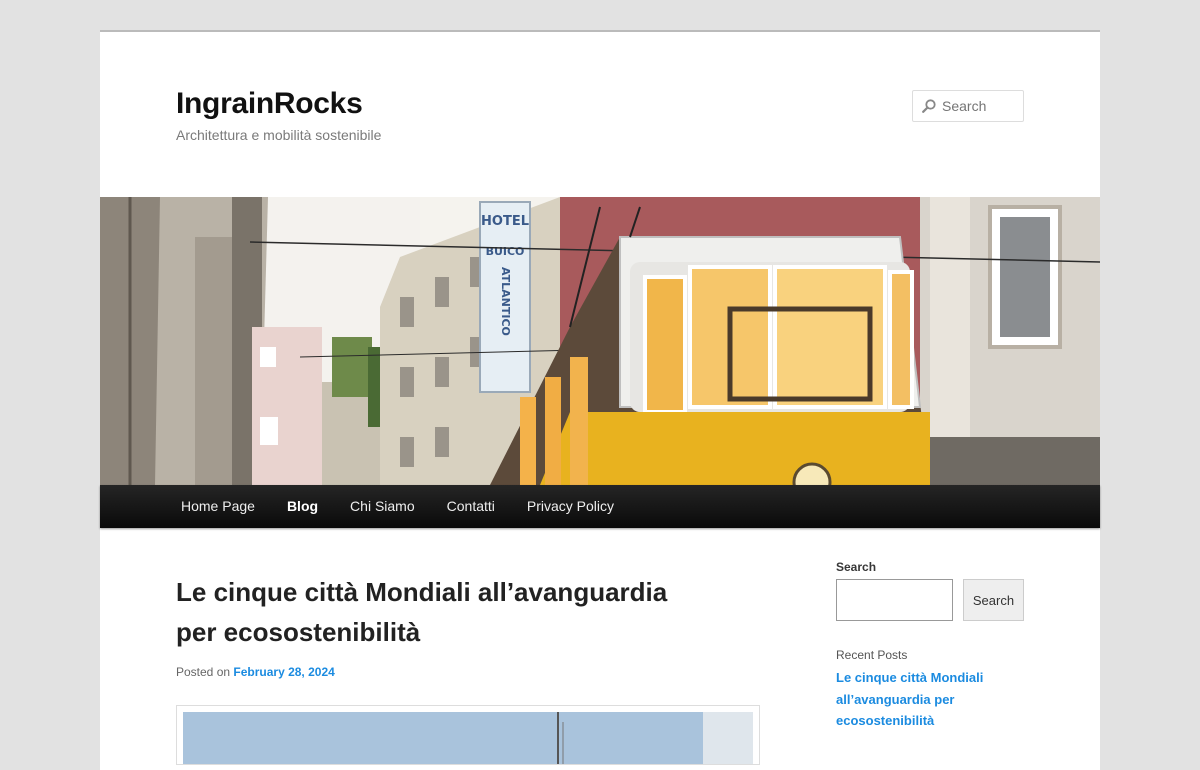 This screenshot has height=770, width=1200. I want to click on post-title-line1: Le cinque città Mondiali all’avanguardia, so click(421, 592).